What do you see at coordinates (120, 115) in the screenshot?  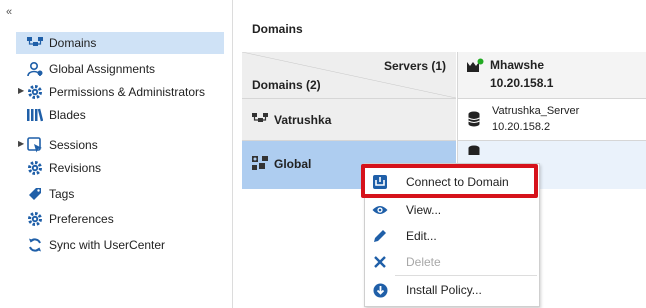 I see `sidebar-item-blades: Blades` at bounding box center [120, 115].